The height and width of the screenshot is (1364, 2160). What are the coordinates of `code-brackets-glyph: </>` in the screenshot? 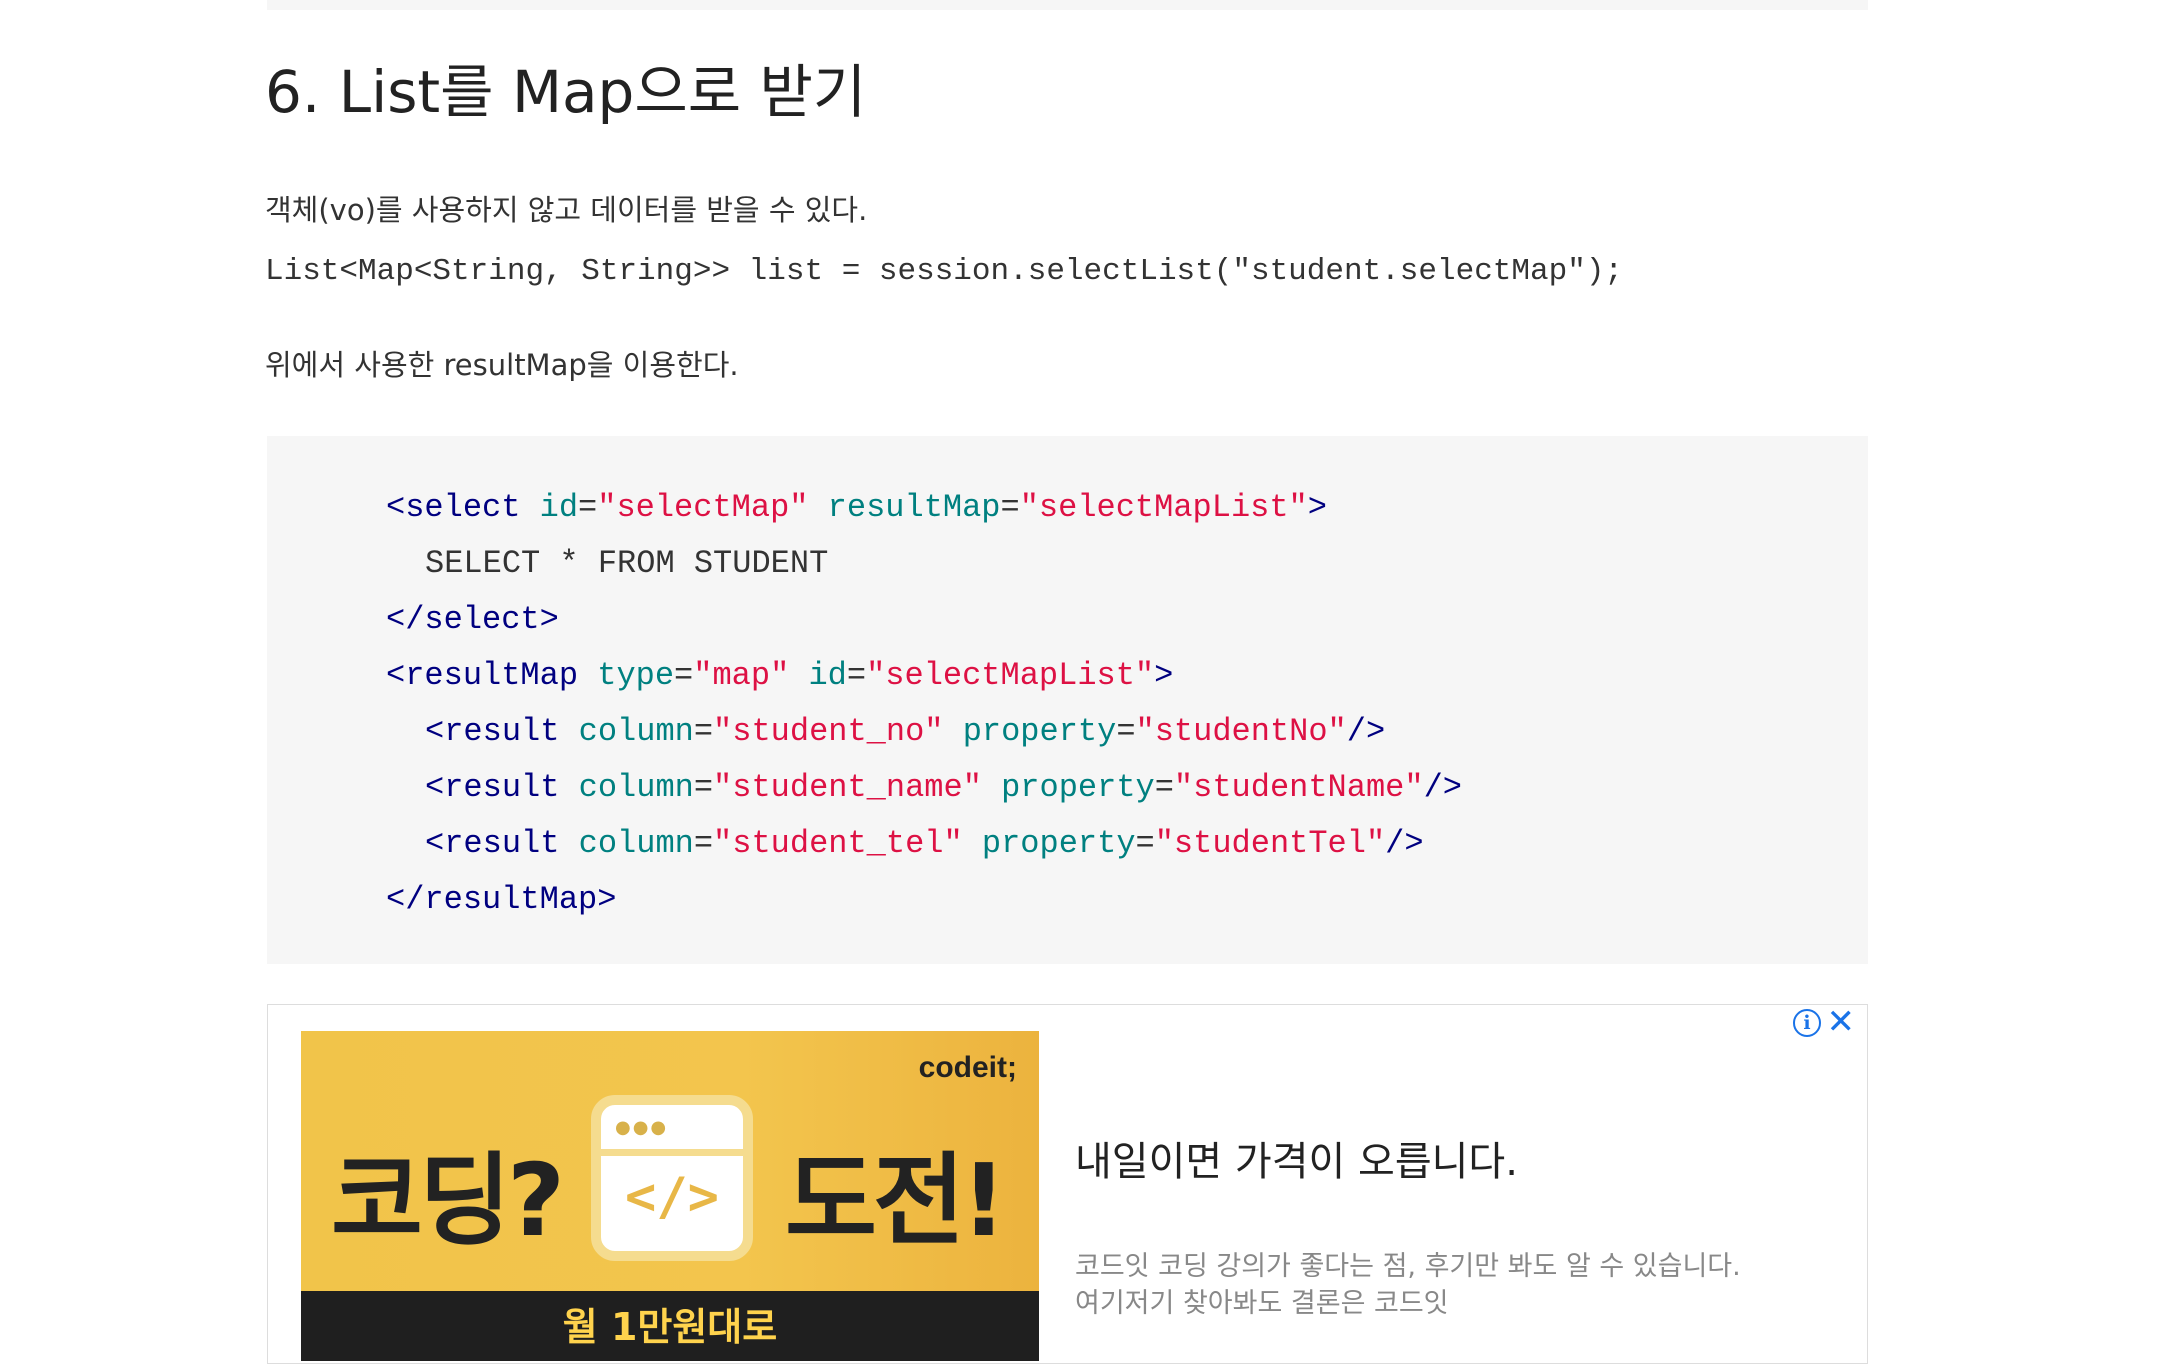 It's located at (672, 1197).